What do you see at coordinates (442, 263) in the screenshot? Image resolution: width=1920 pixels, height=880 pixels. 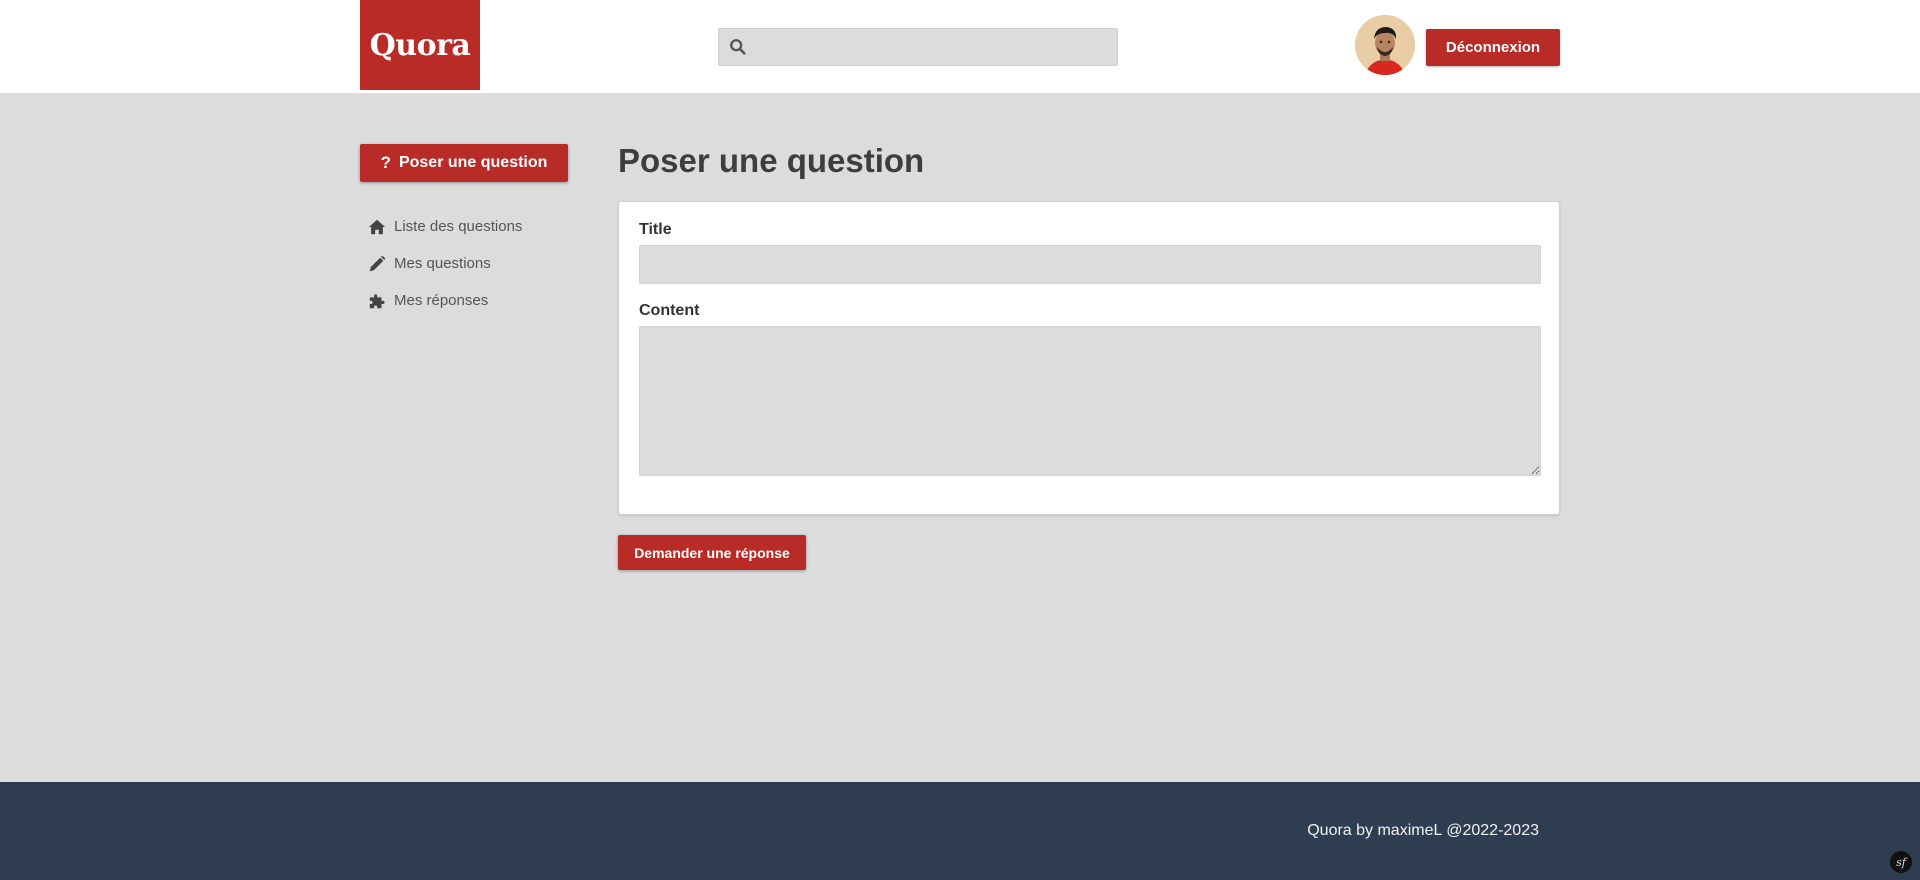 I see `sidebar-item-label: Mes questions` at bounding box center [442, 263].